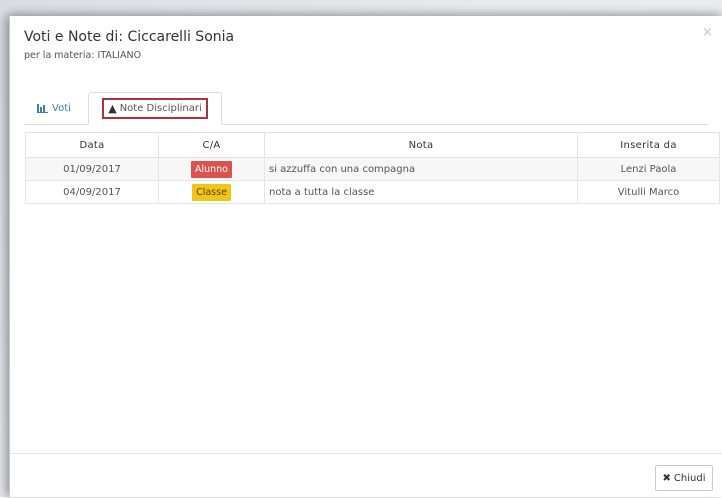 The width and height of the screenshot is (722, 498). I want to click on tab-voti: Voti, so click(54, 108).